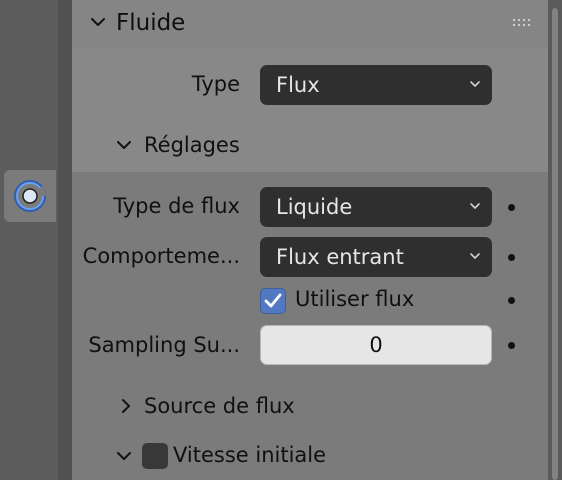  What do you see at coordinates (340, 257) in the screenshot?
I see `behavior-value: Flux entrant` at bounding box center [340, 257].